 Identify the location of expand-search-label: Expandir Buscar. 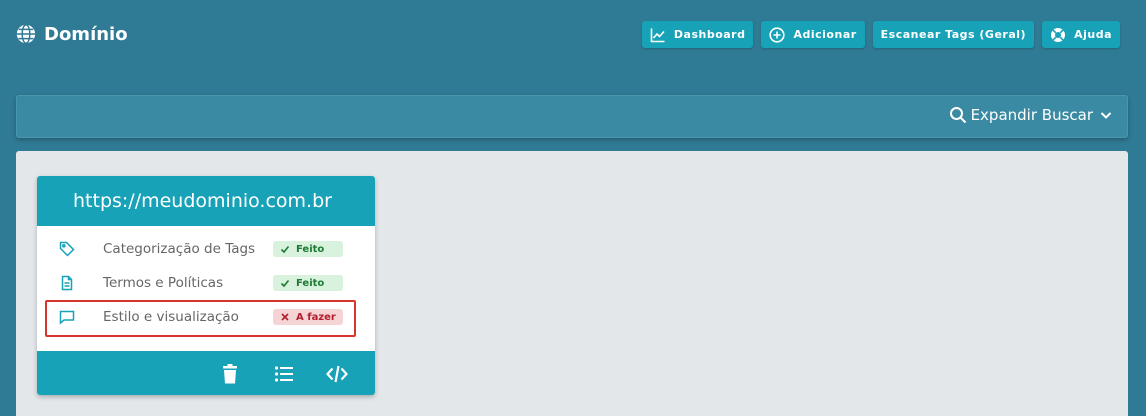
(1031, 115).